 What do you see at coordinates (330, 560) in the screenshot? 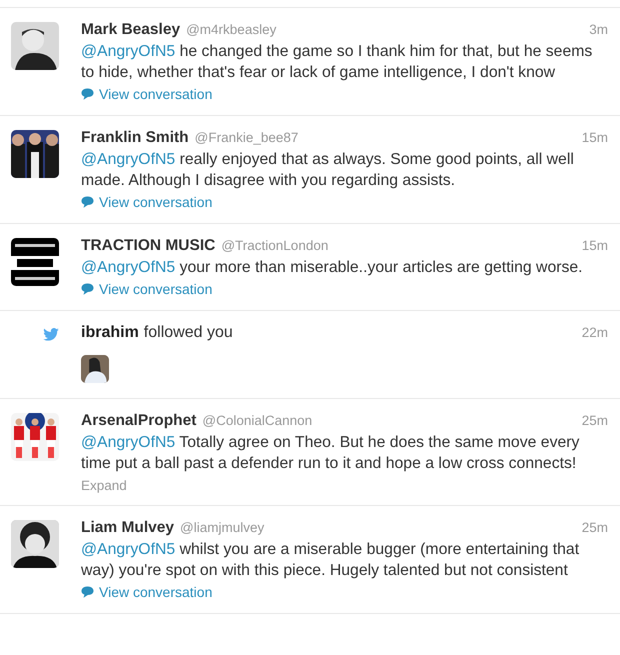
I see `tweet-text: @AngryOfN5 whilst you are a miserable bugger (more entertaining that way) you're spot on with this piece. Hugely talented but not consistent` at bounding box center [330, 560].